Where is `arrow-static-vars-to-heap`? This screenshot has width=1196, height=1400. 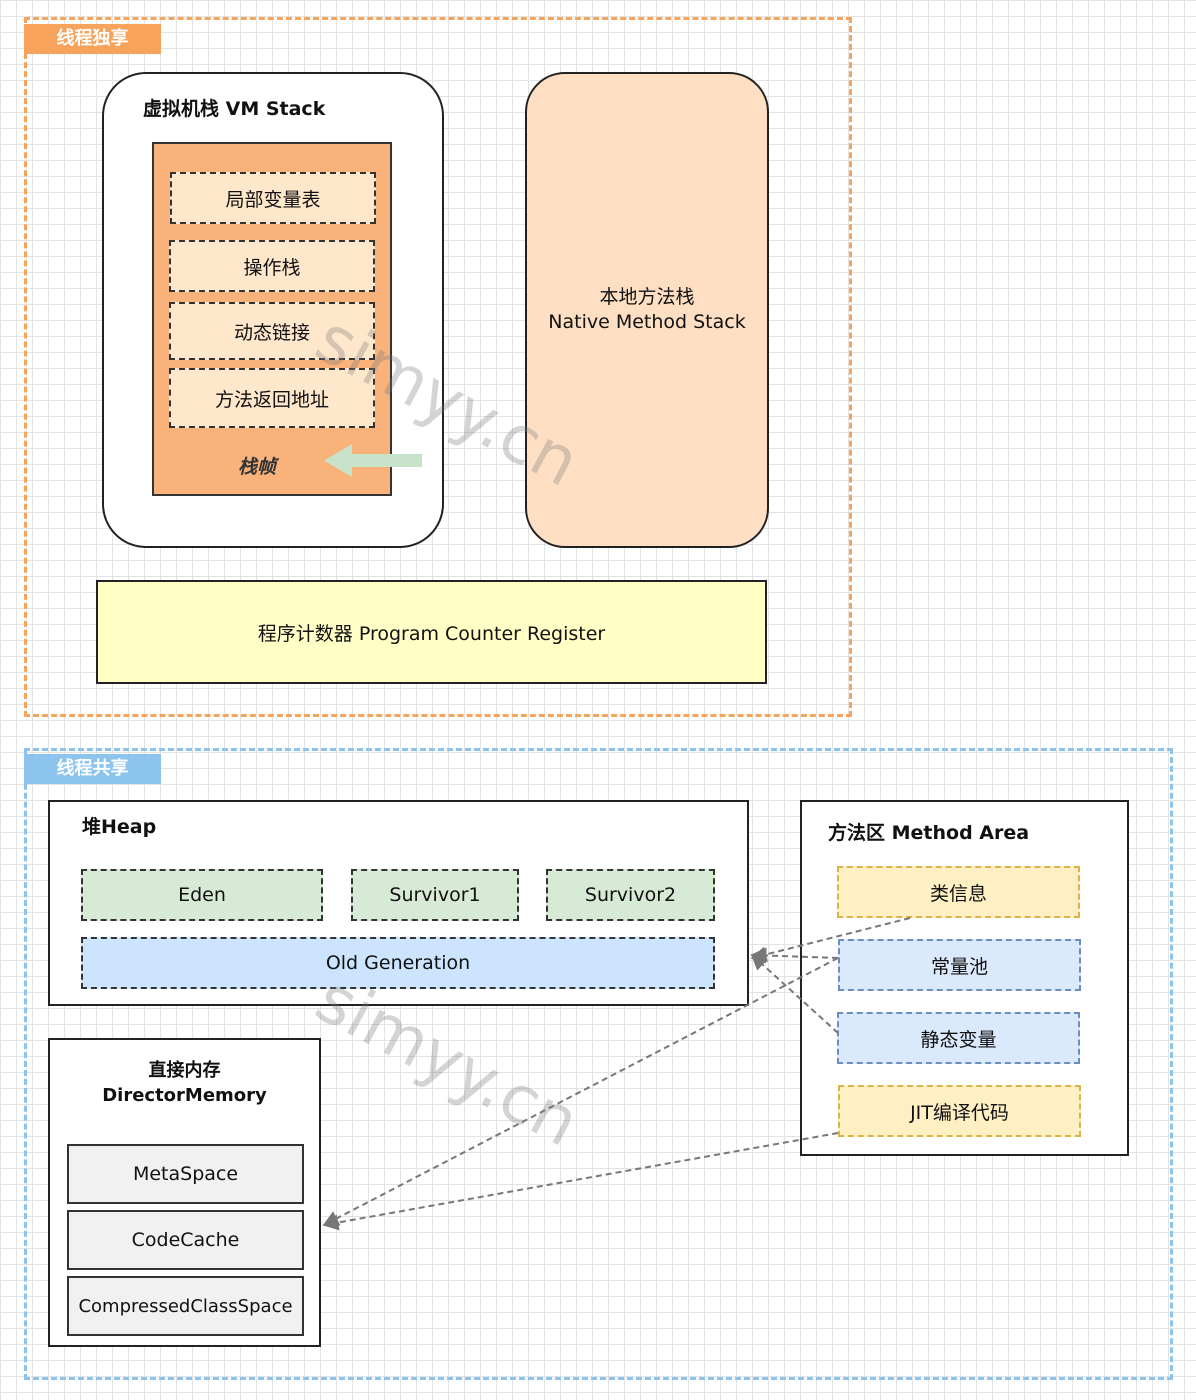
arrow-static-vars-to-heap is located at coordinates (794, 993).